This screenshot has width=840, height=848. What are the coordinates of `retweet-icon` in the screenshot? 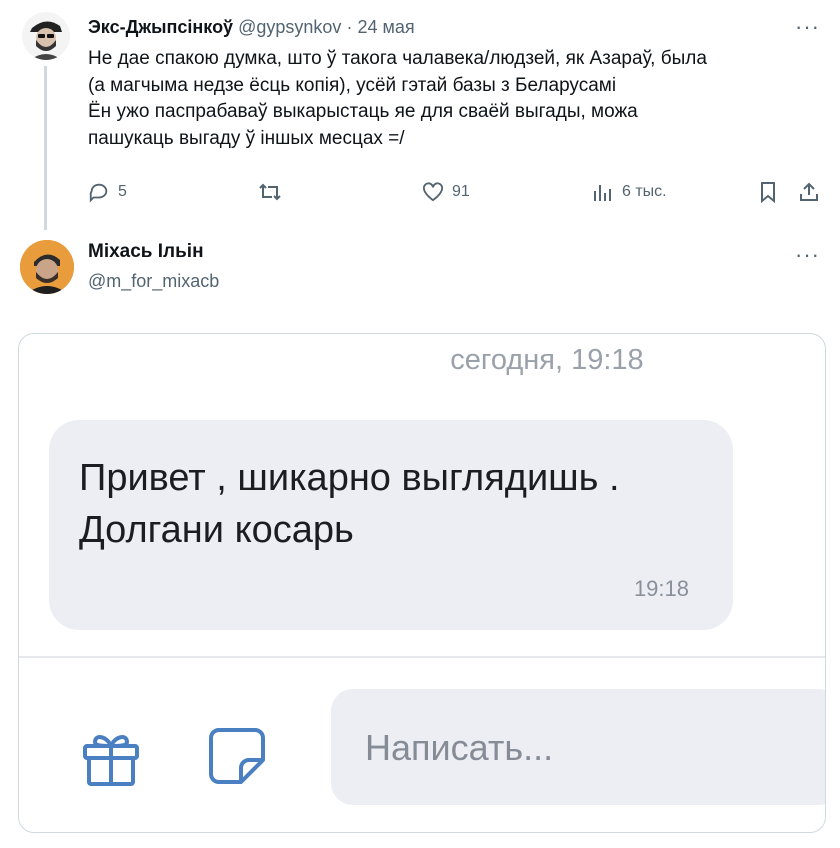 It's located at (270, 192).